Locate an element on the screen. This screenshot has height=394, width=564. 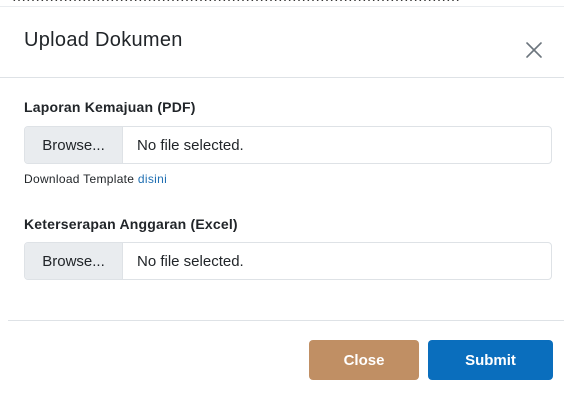
download-template-text: Download Template disini is located at coordinates (95, 179).